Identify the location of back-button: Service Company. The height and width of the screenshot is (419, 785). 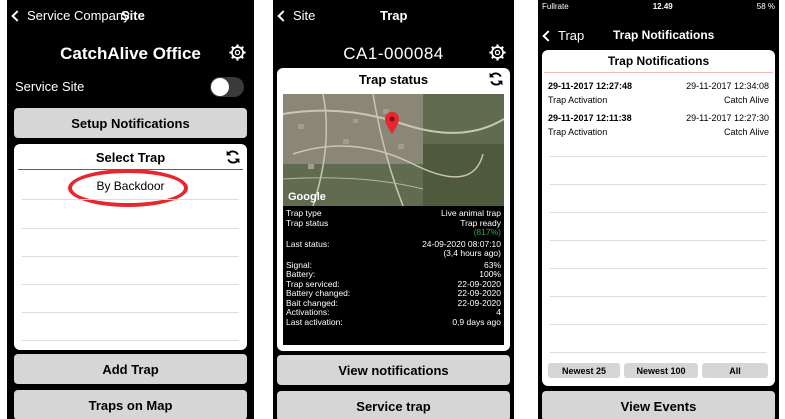
(70, 15).